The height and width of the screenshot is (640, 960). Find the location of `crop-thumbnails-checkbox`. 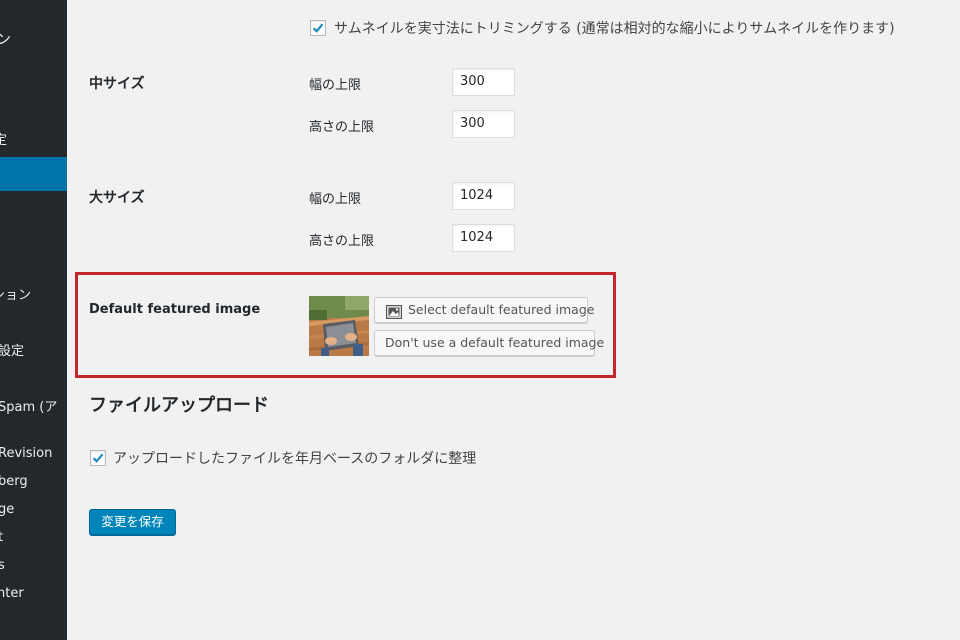

crop-thumbnails-checkbox is located at coordinates (318, 28).